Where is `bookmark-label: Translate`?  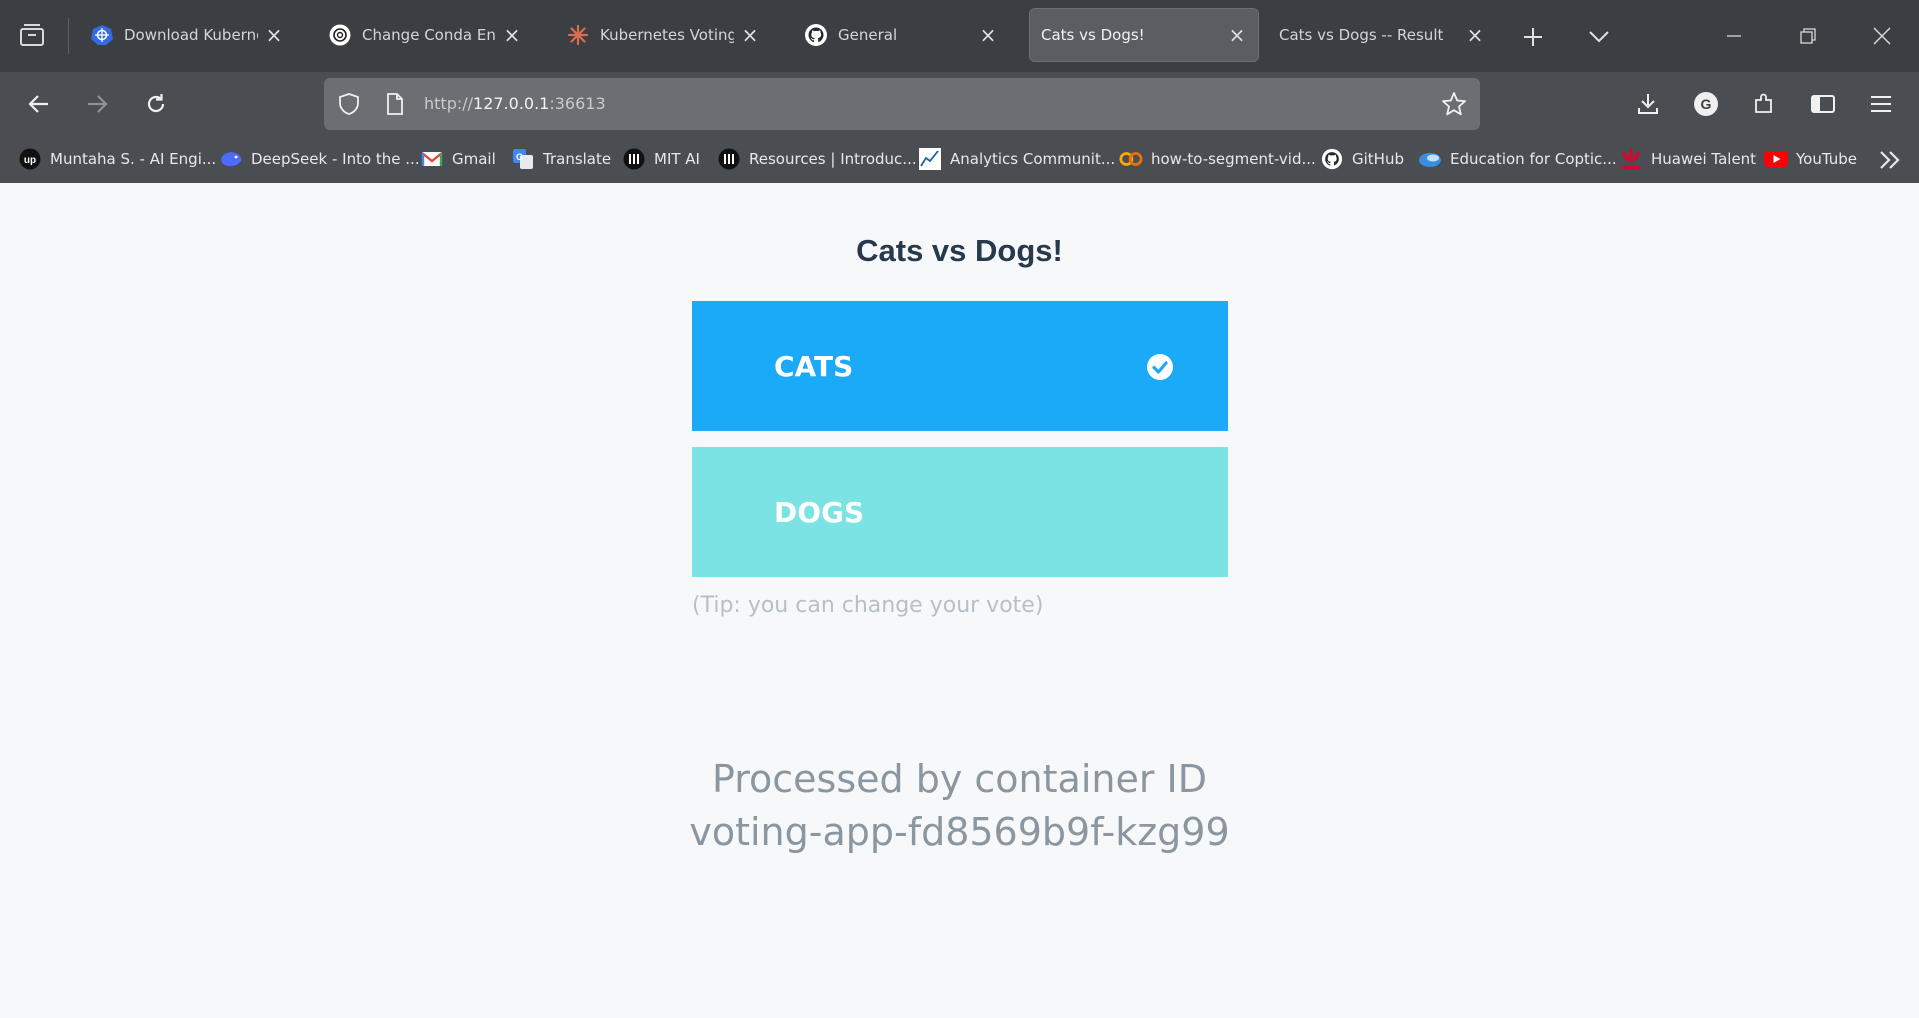
bookmark-label: Translate is located at coordinates (577, 159).